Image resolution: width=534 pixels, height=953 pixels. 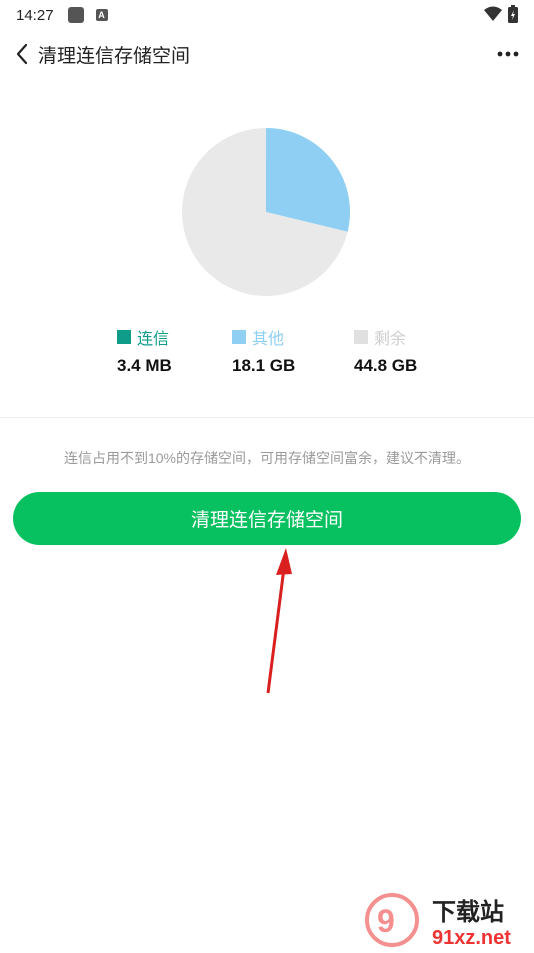 I want to click on legend-swatch-lianxin, so click(x=124, y=337).